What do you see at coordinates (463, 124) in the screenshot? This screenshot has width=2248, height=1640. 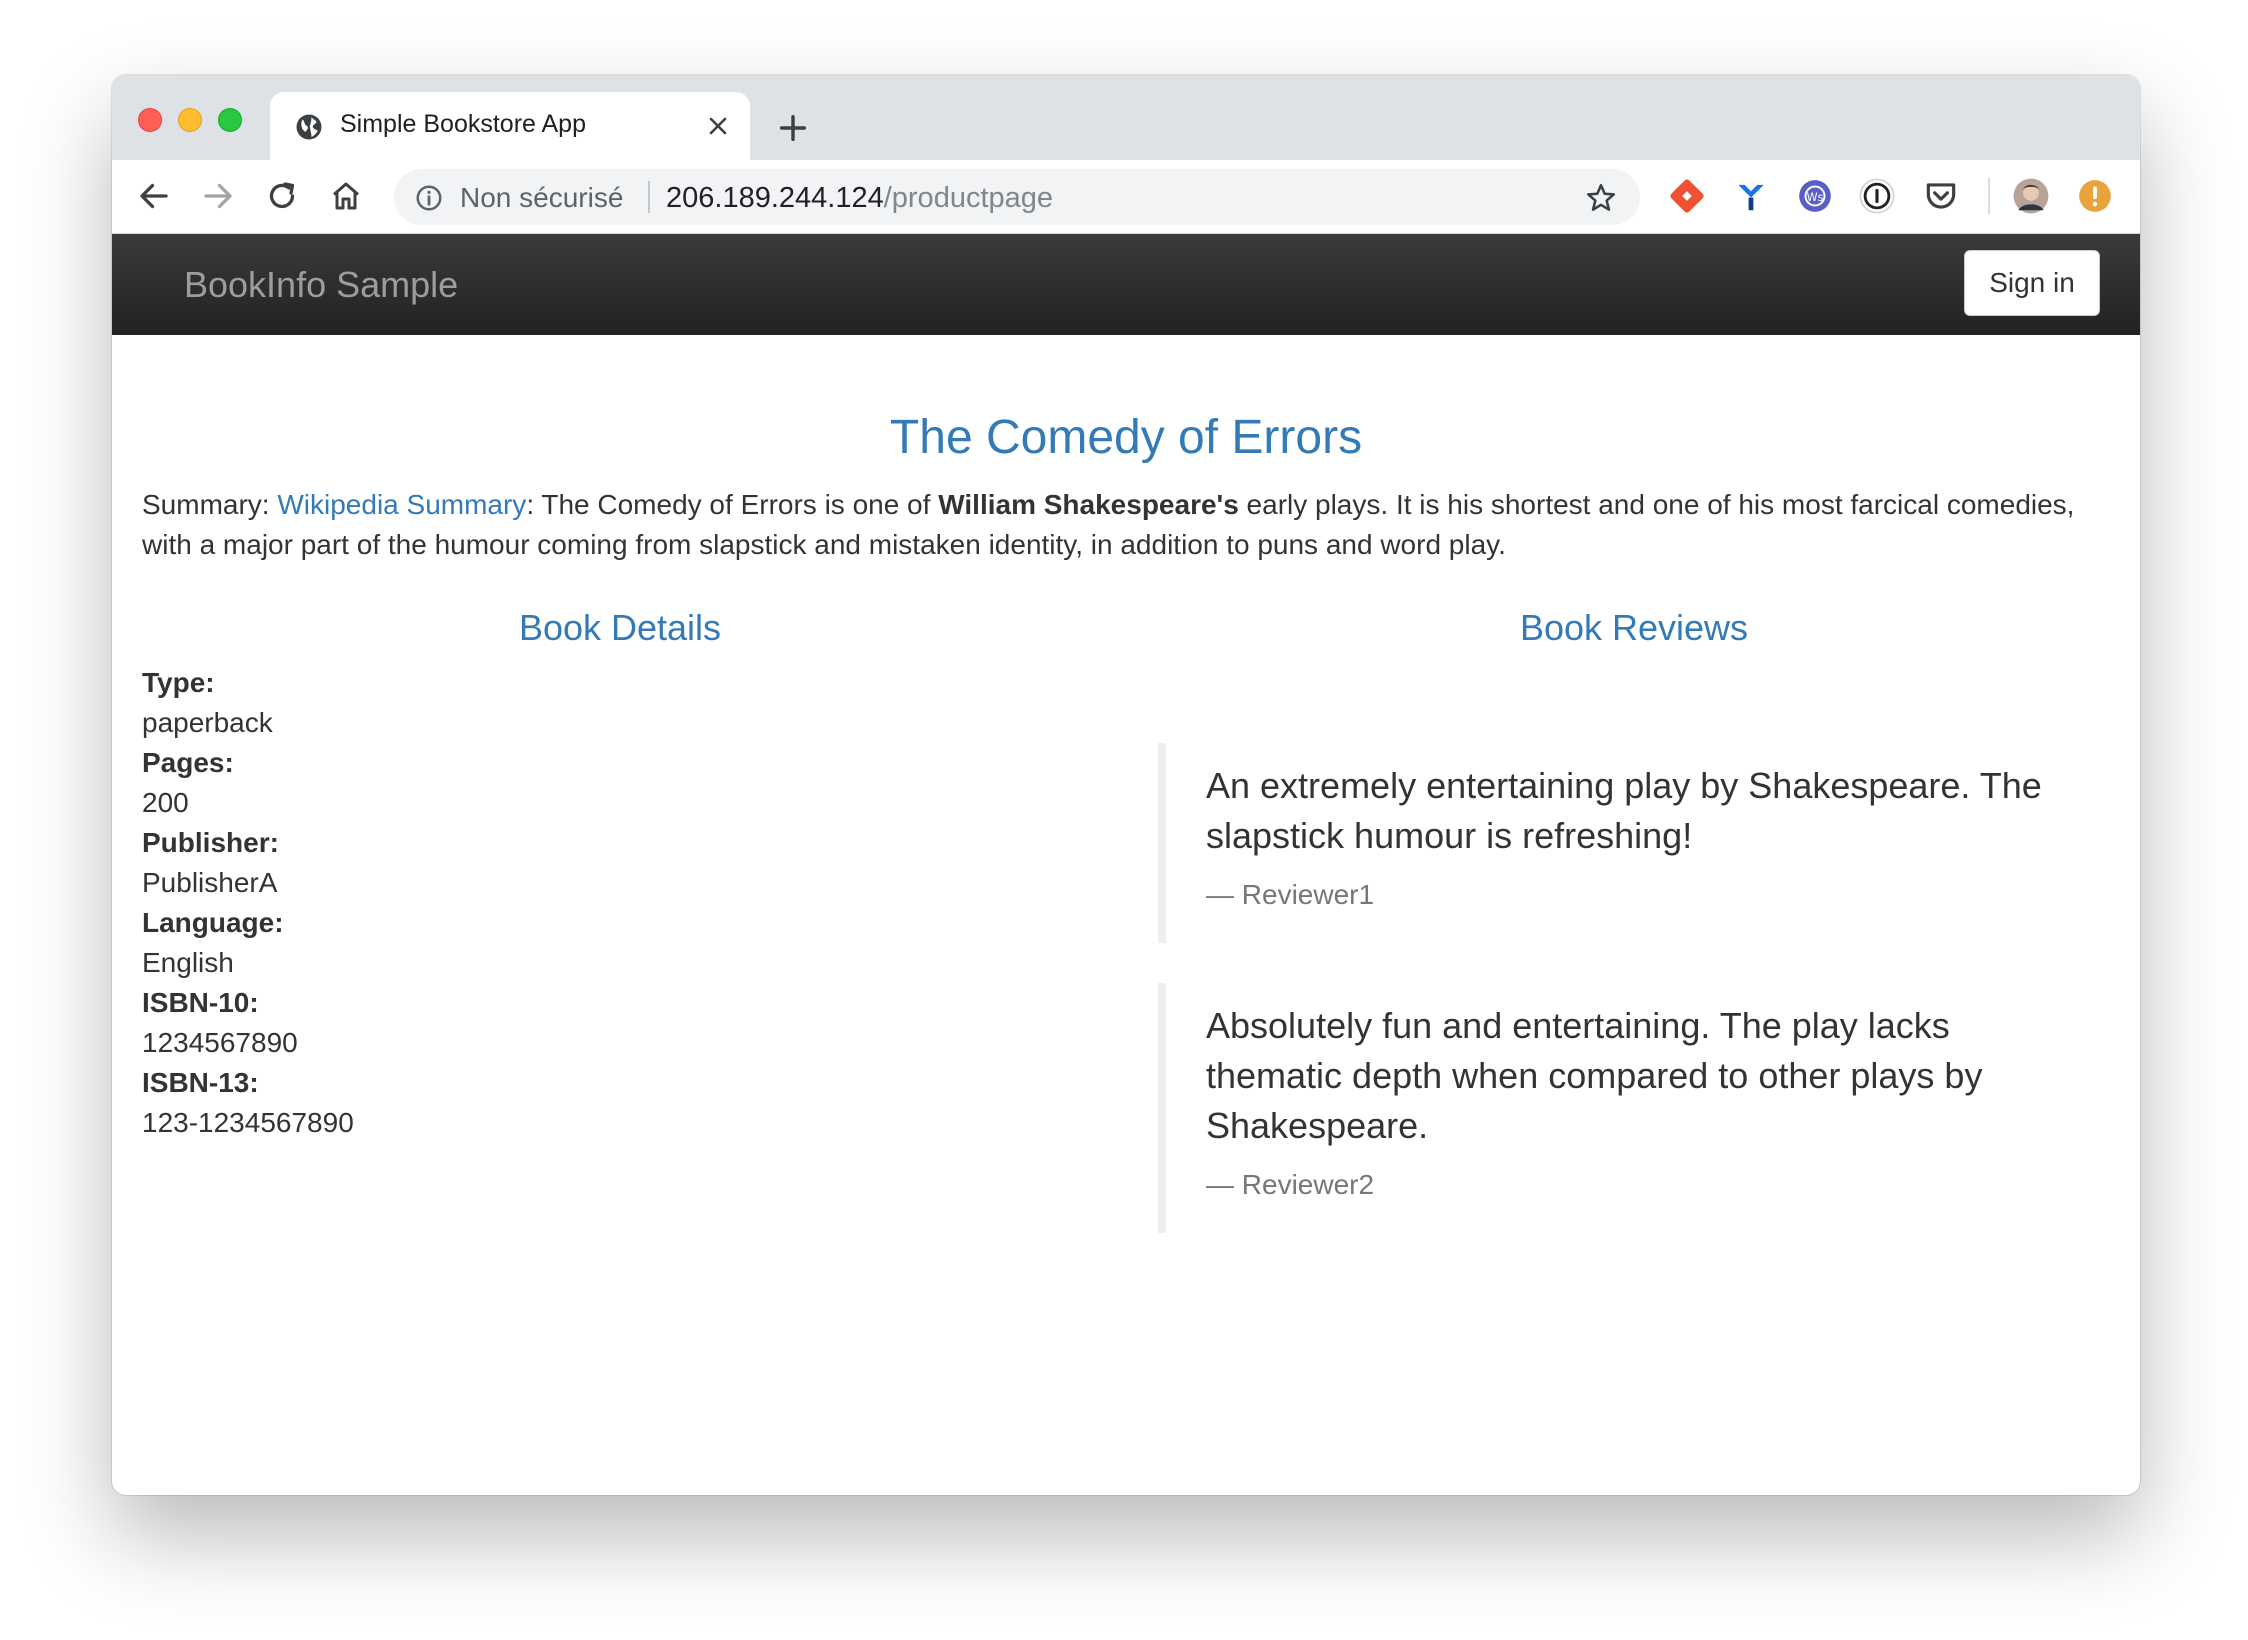 I see `tab-title: Simple Bookstore App` at bounding box center [463, 124].